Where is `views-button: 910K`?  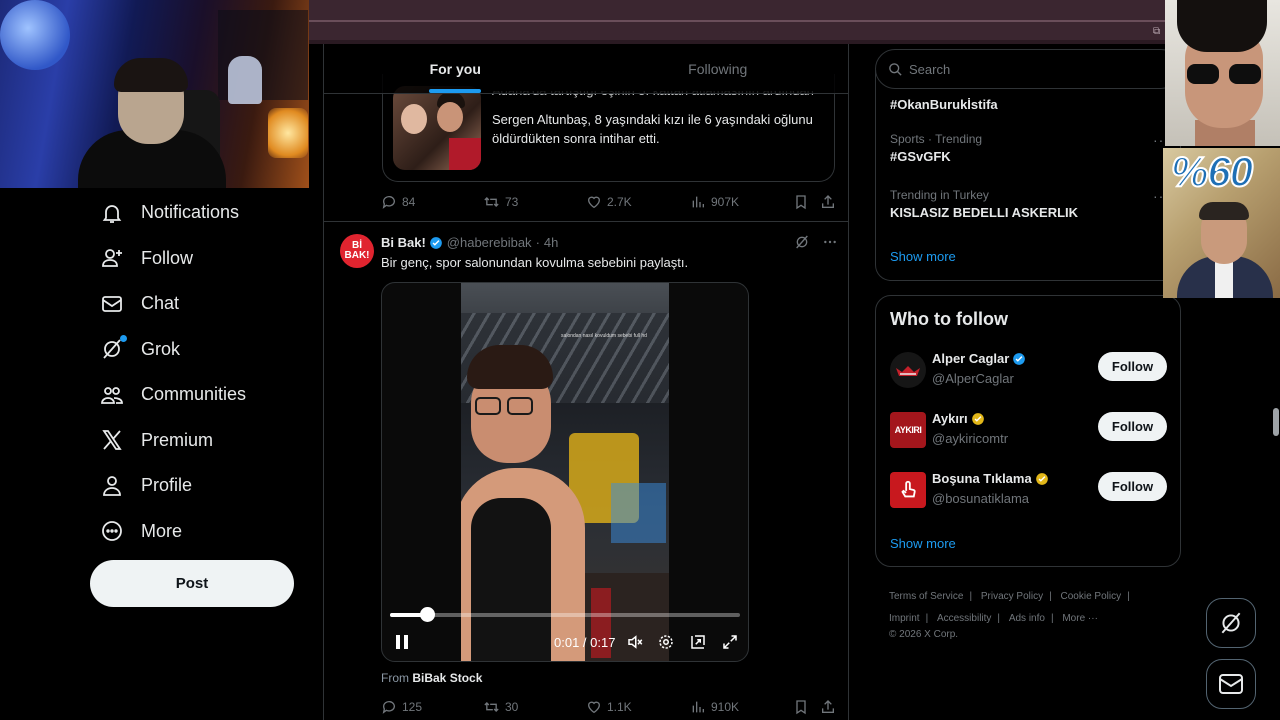 views-button: 910K is located at coordinates (714, 707).